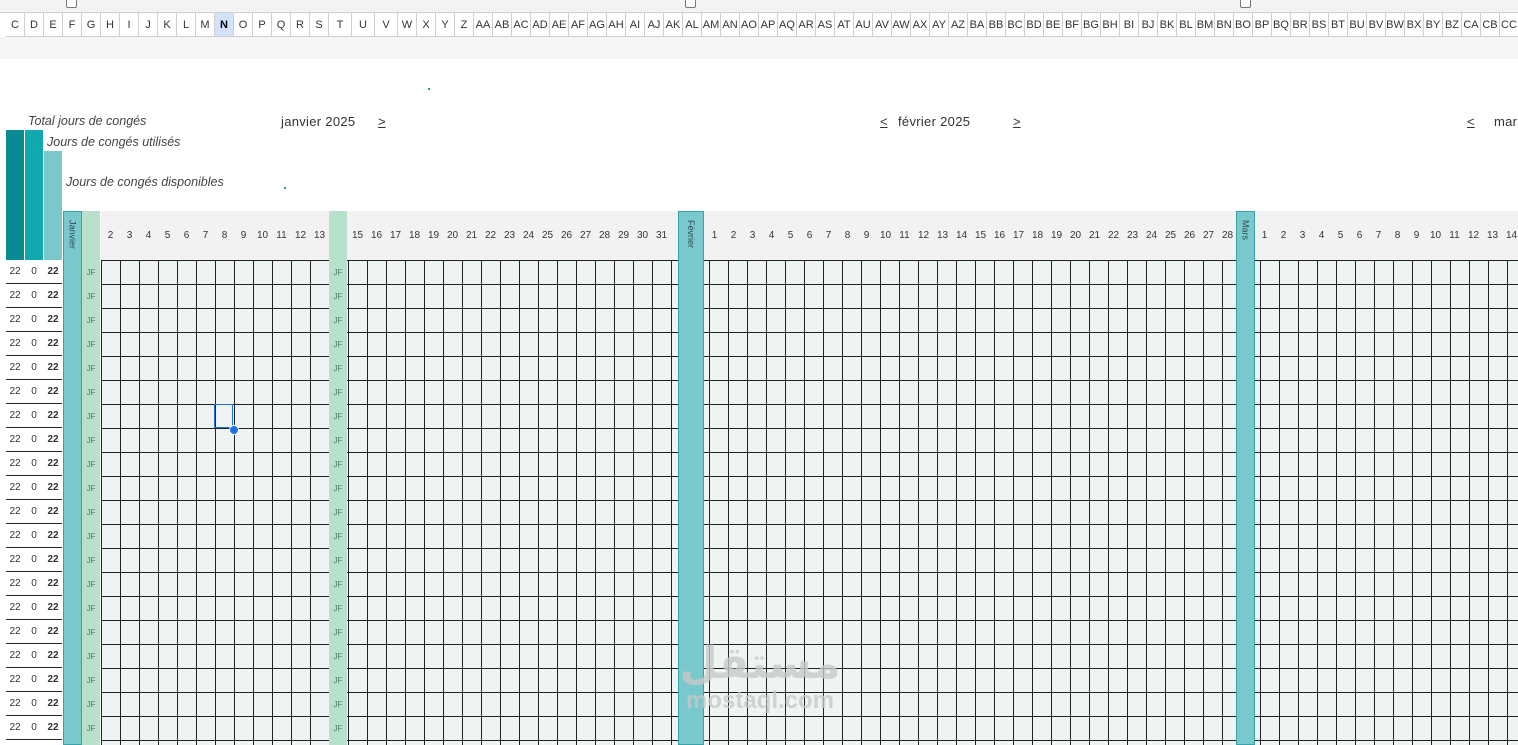  Describe the element at coordinates (1205, 25) in the screenshot. I see `column-header-bm: BM` at that location.